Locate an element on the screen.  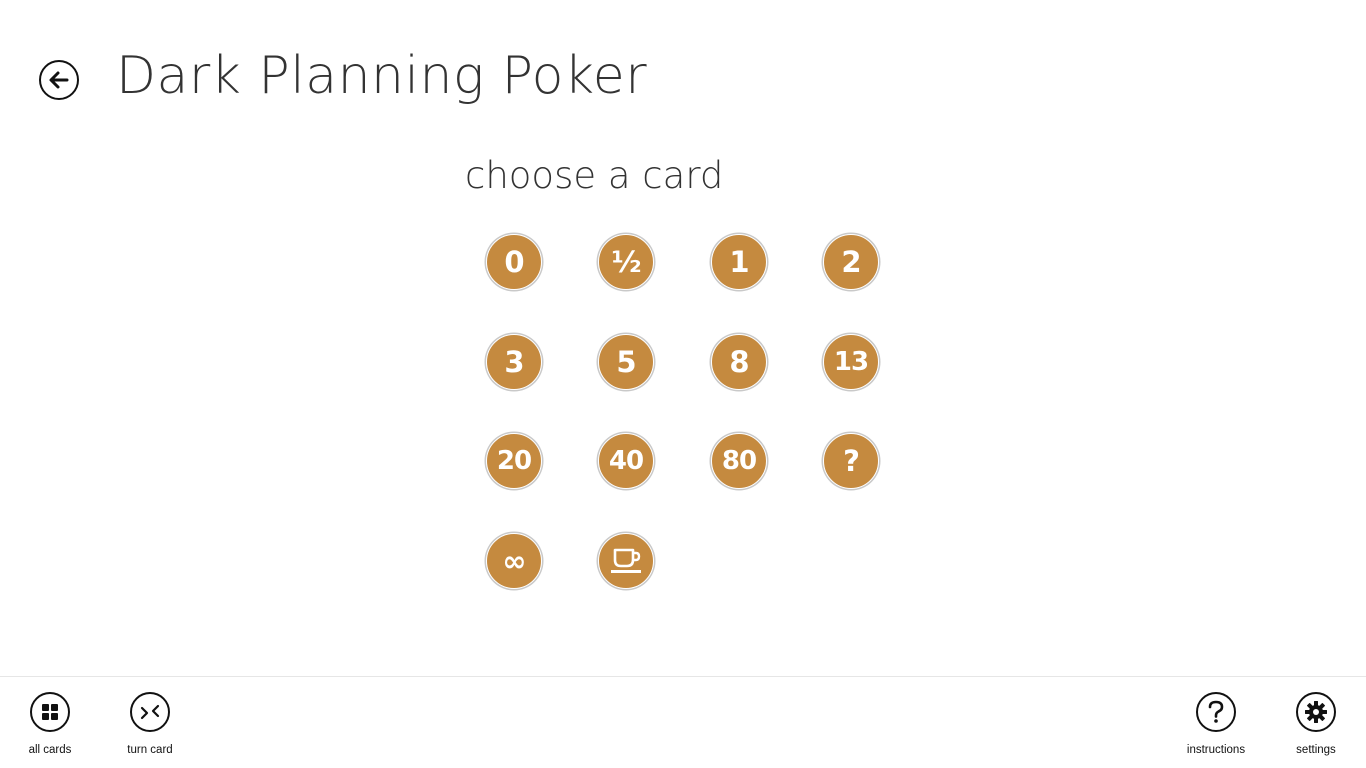
grid-icon is located at coordinates (50, 712).